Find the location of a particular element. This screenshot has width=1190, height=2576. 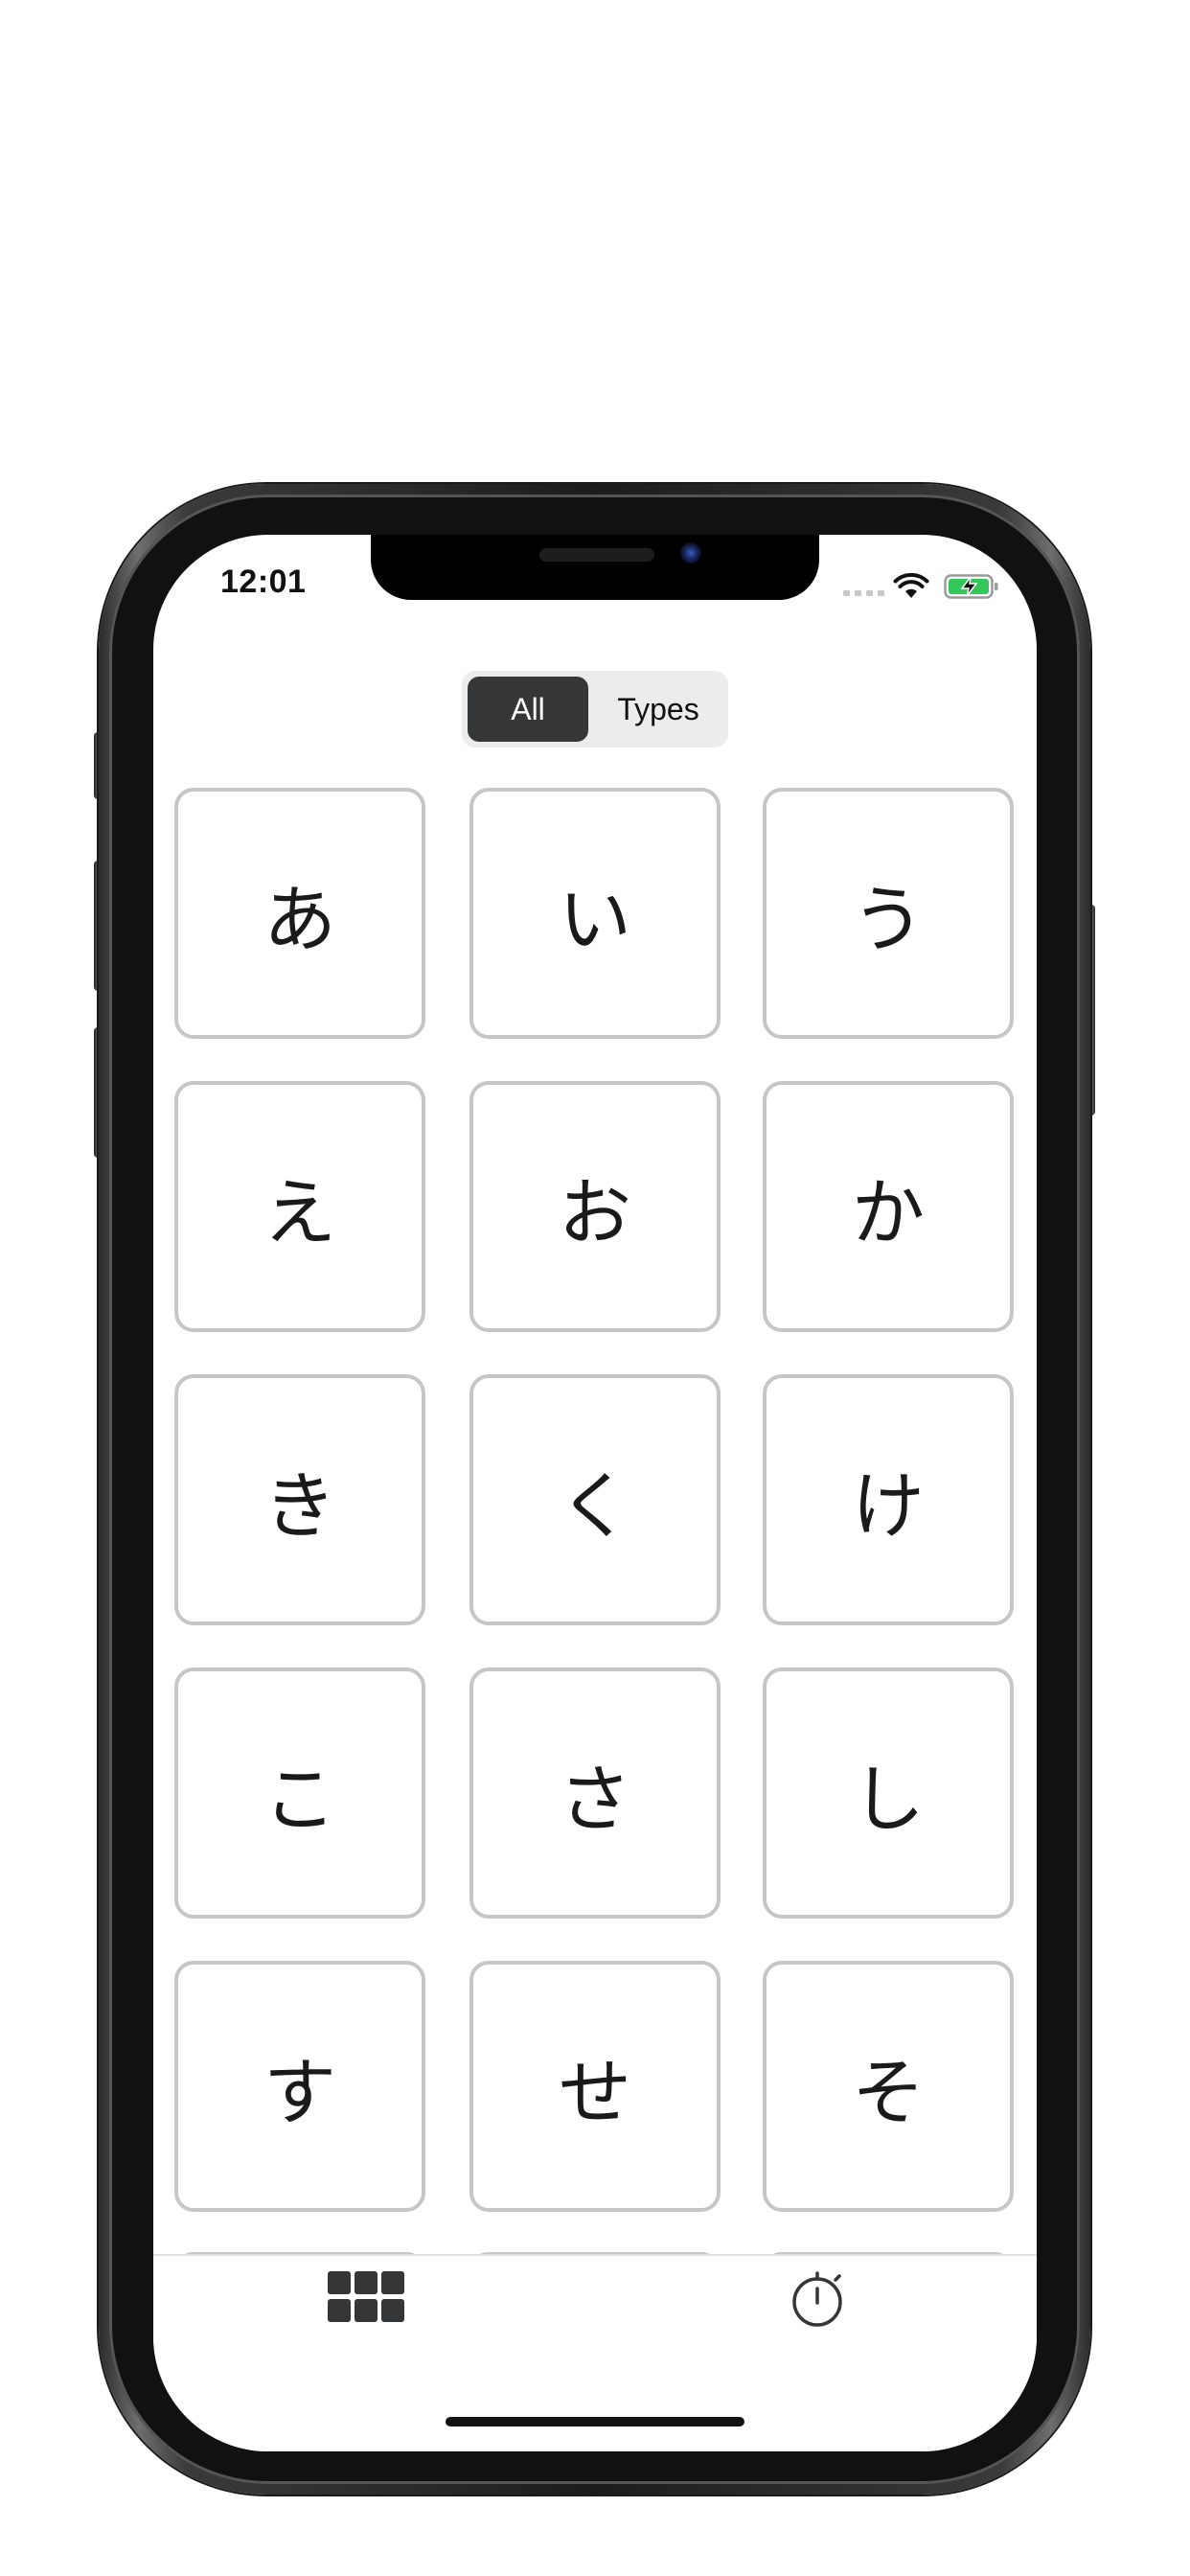

home-indicator is located at coordinates (595, 2421).